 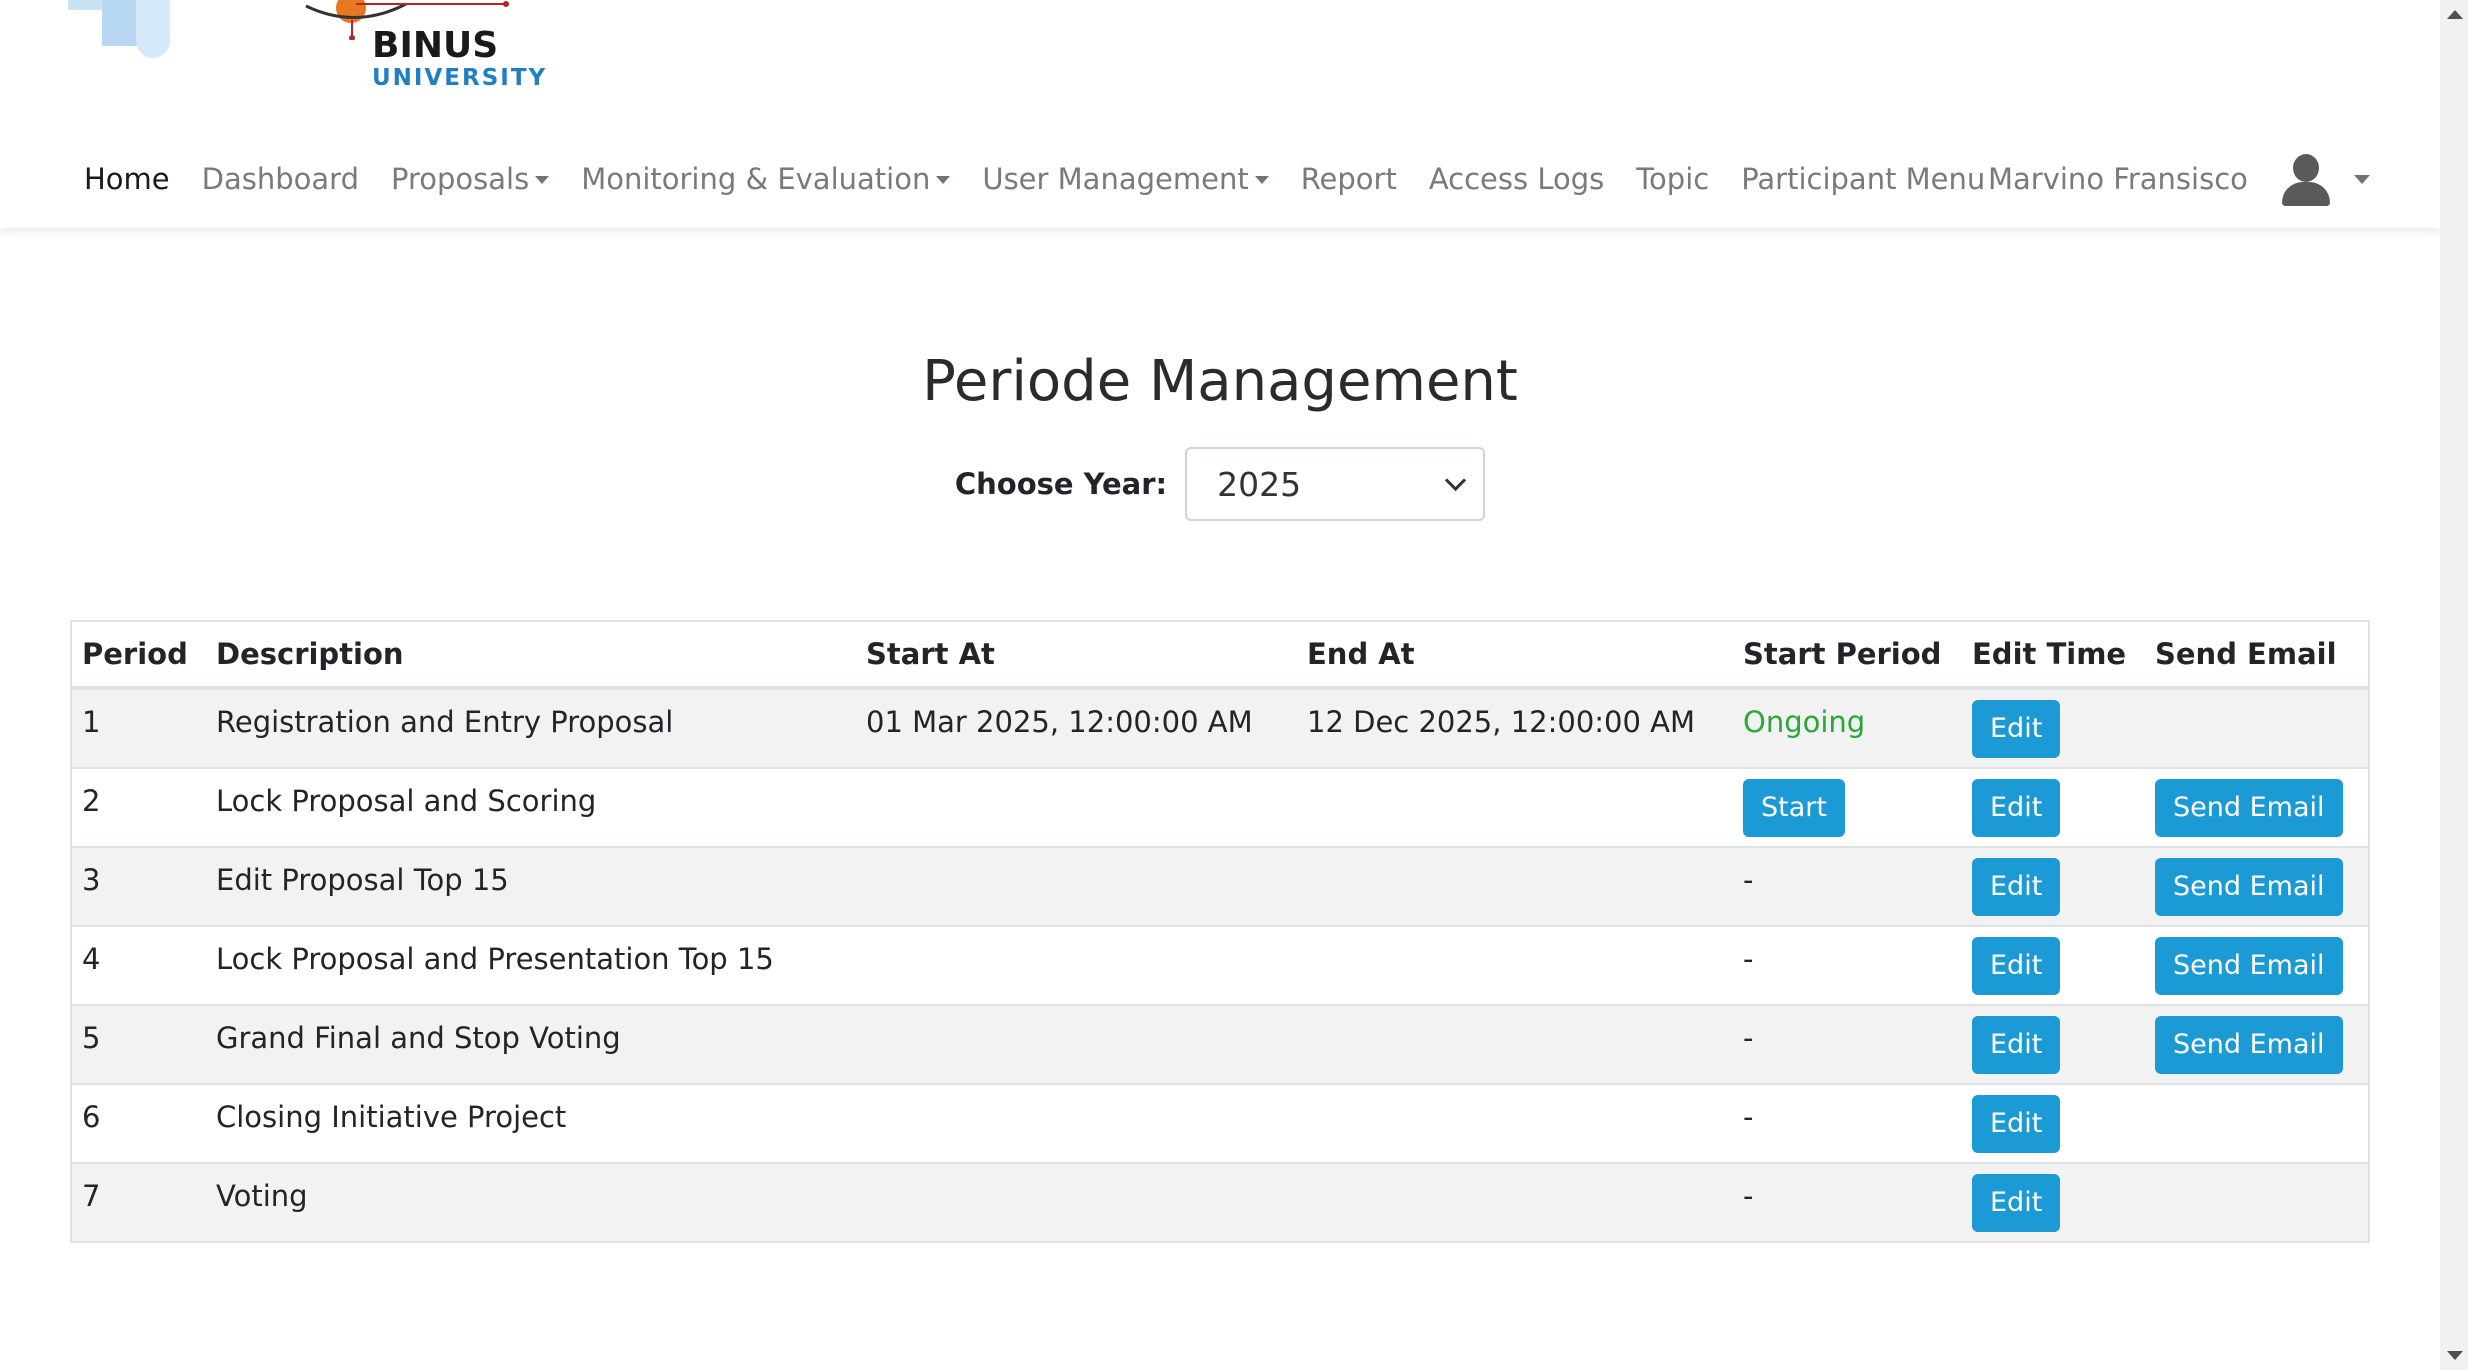 What do you see at coordinates (139, 965) in the screenshot?
I see `cell-period: 4` at bounding box center [139, 965].